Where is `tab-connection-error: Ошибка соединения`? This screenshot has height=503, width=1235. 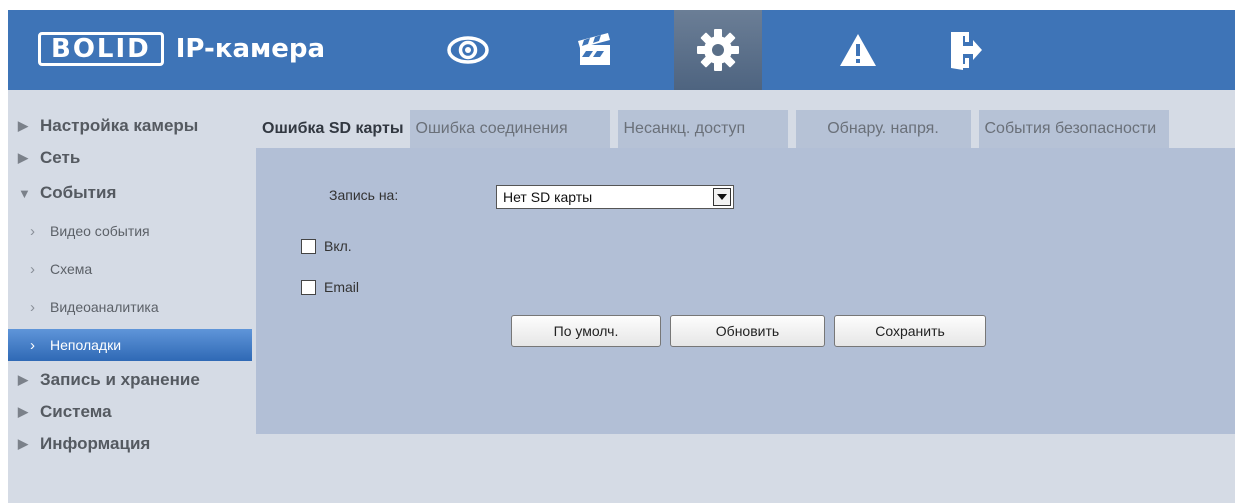 tab-connection-error: Ошибка соединения is located at coordinates (509, 129).